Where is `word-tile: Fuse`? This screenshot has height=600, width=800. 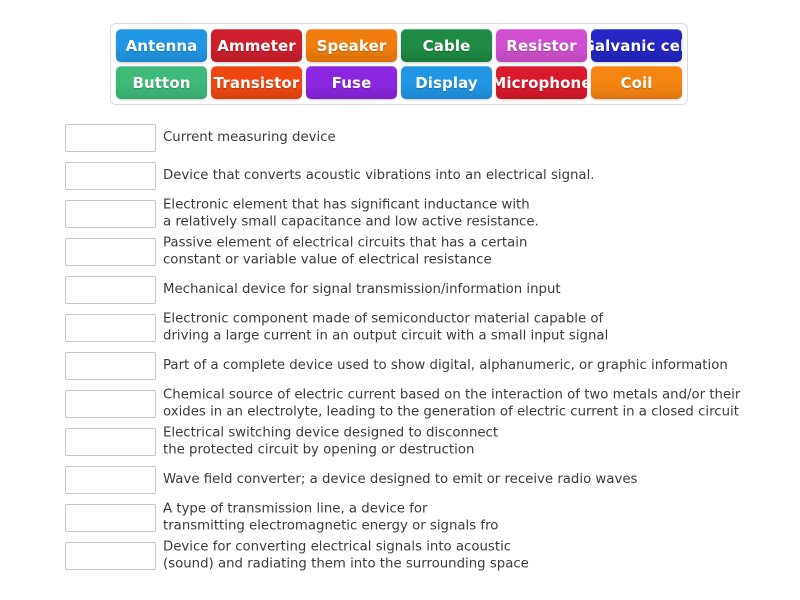 word-tile: Fuse is located at coordinates (351, 82).